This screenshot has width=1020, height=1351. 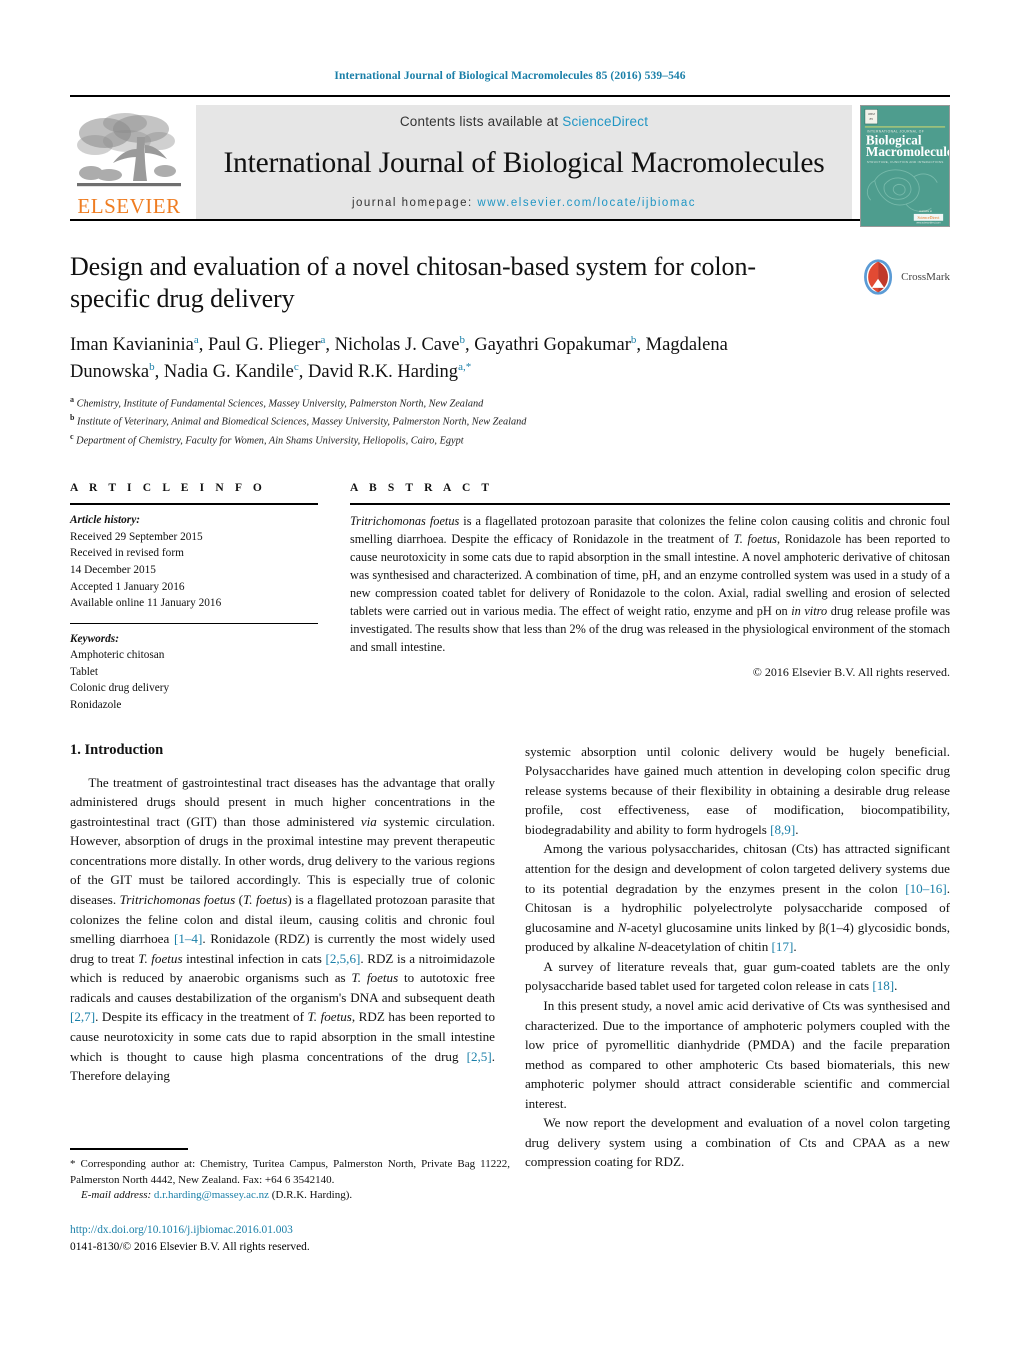 I want to click on crossmark-icon, so click(x=878, y=277).